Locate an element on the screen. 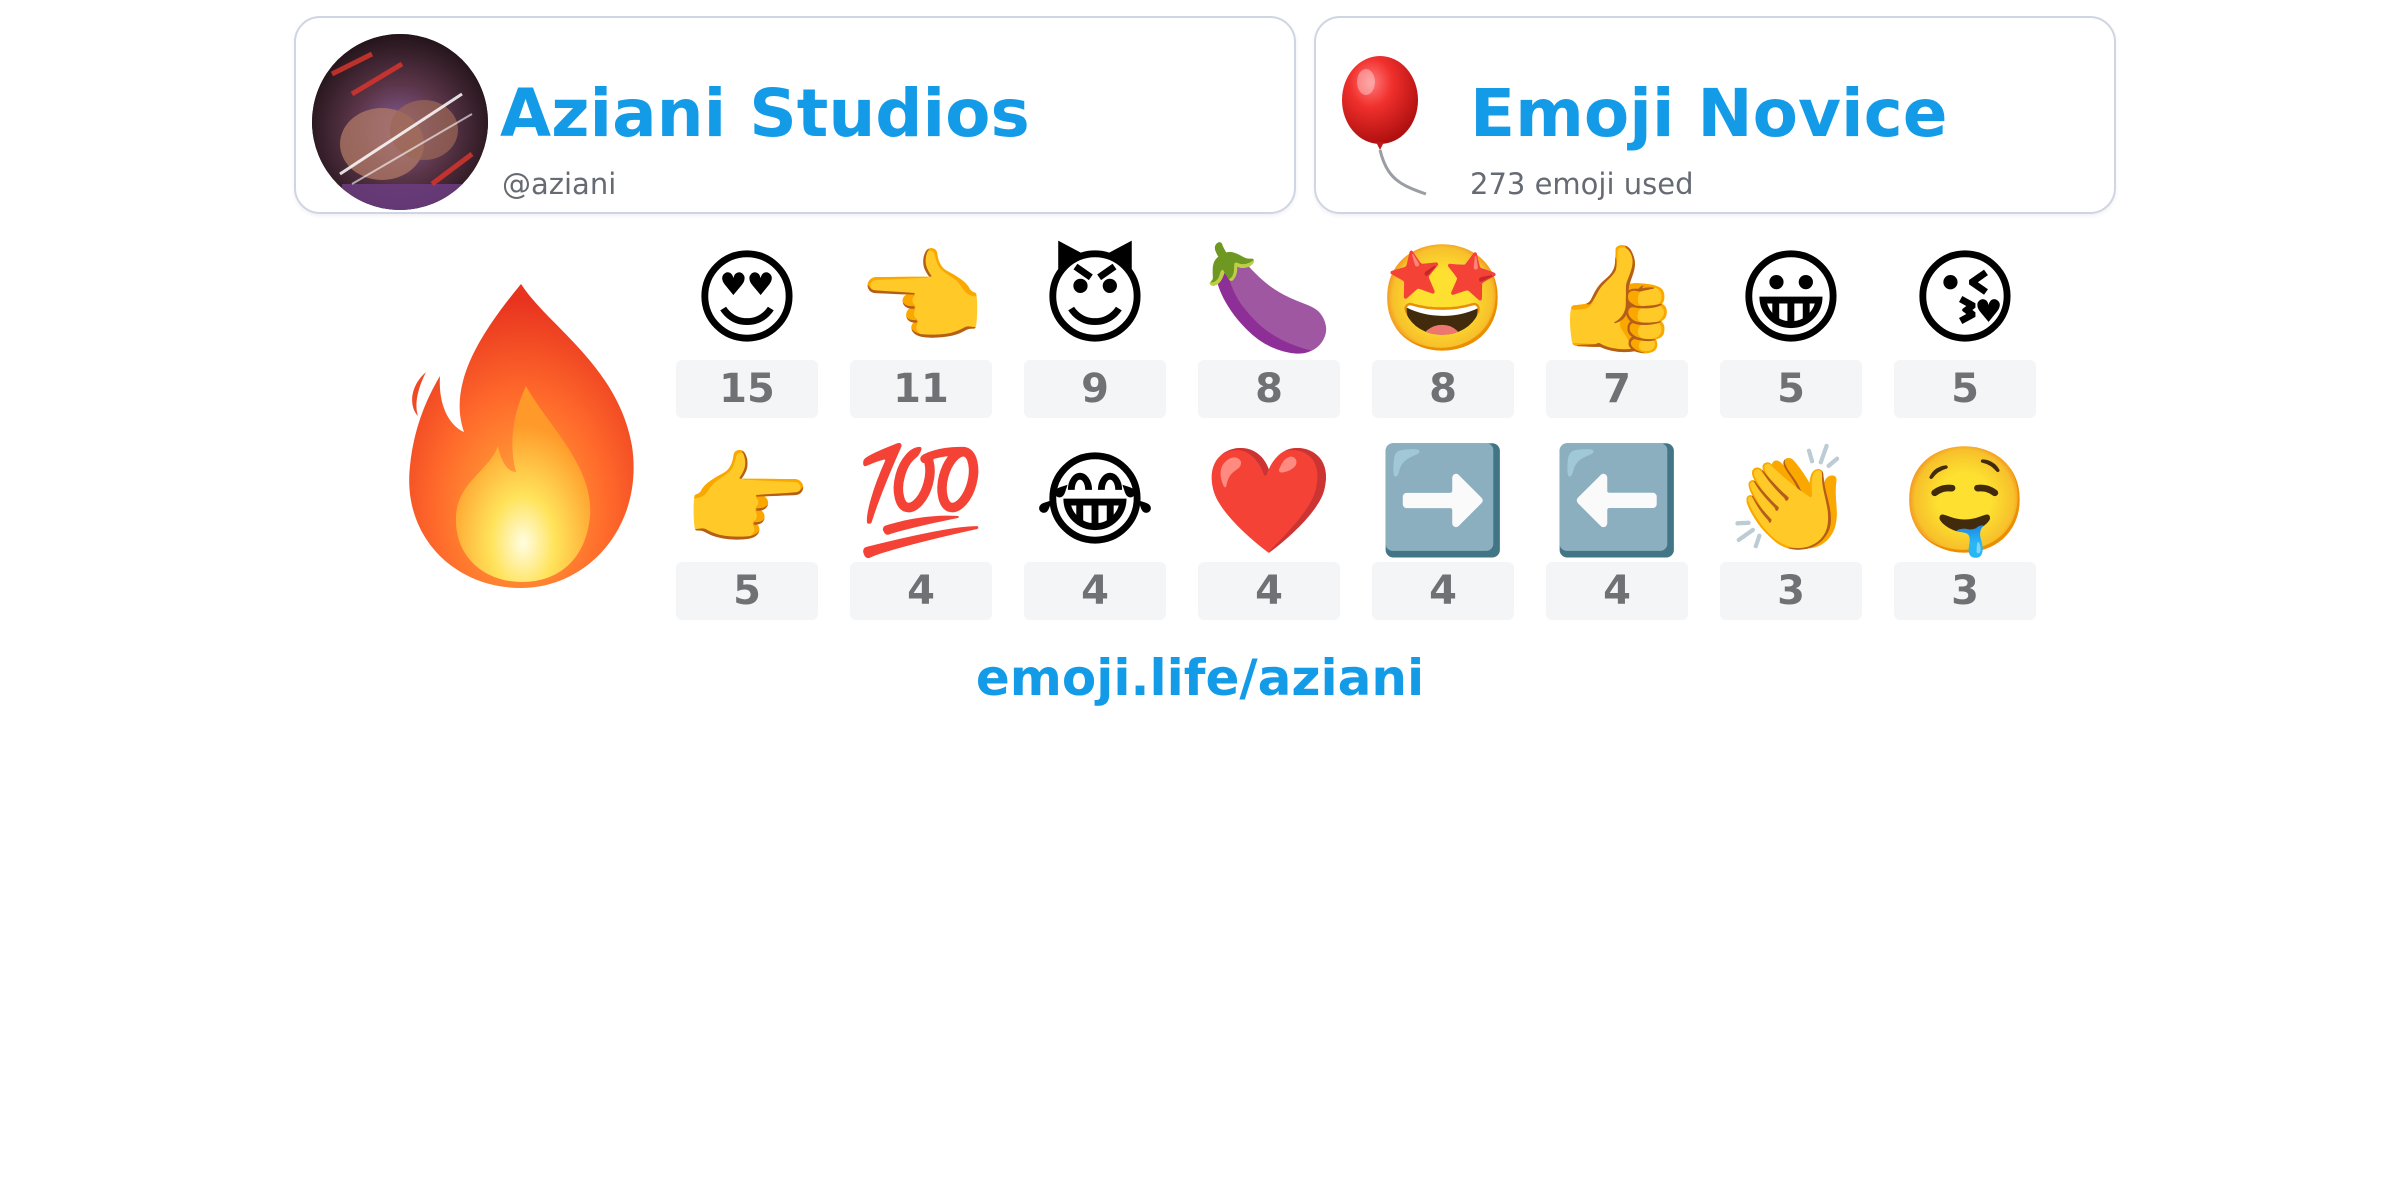  pointing-right-icon: 👉 is located at coordinates (747, 500).